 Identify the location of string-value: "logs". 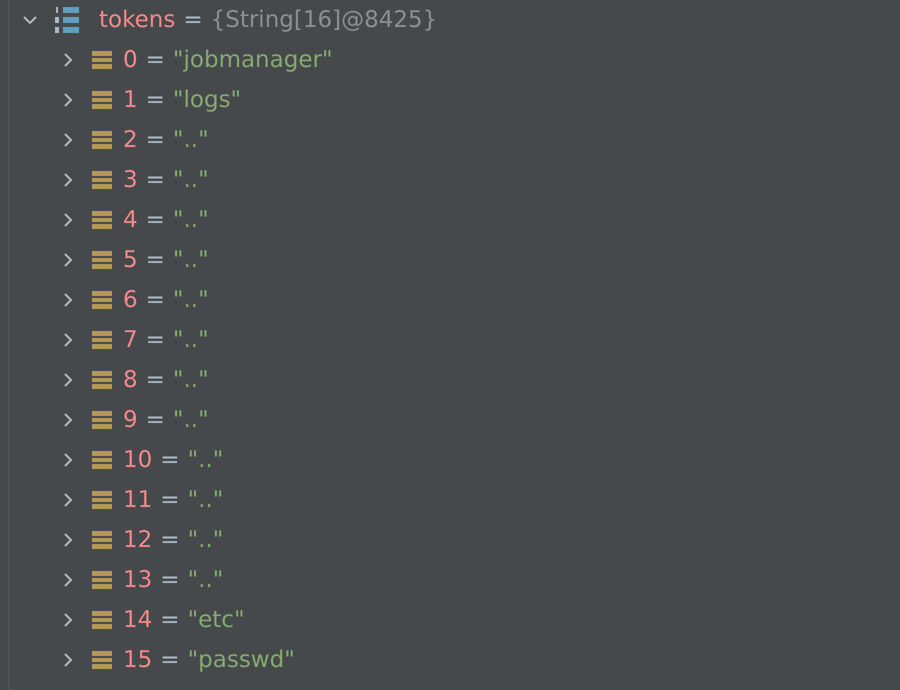
(207, 100).